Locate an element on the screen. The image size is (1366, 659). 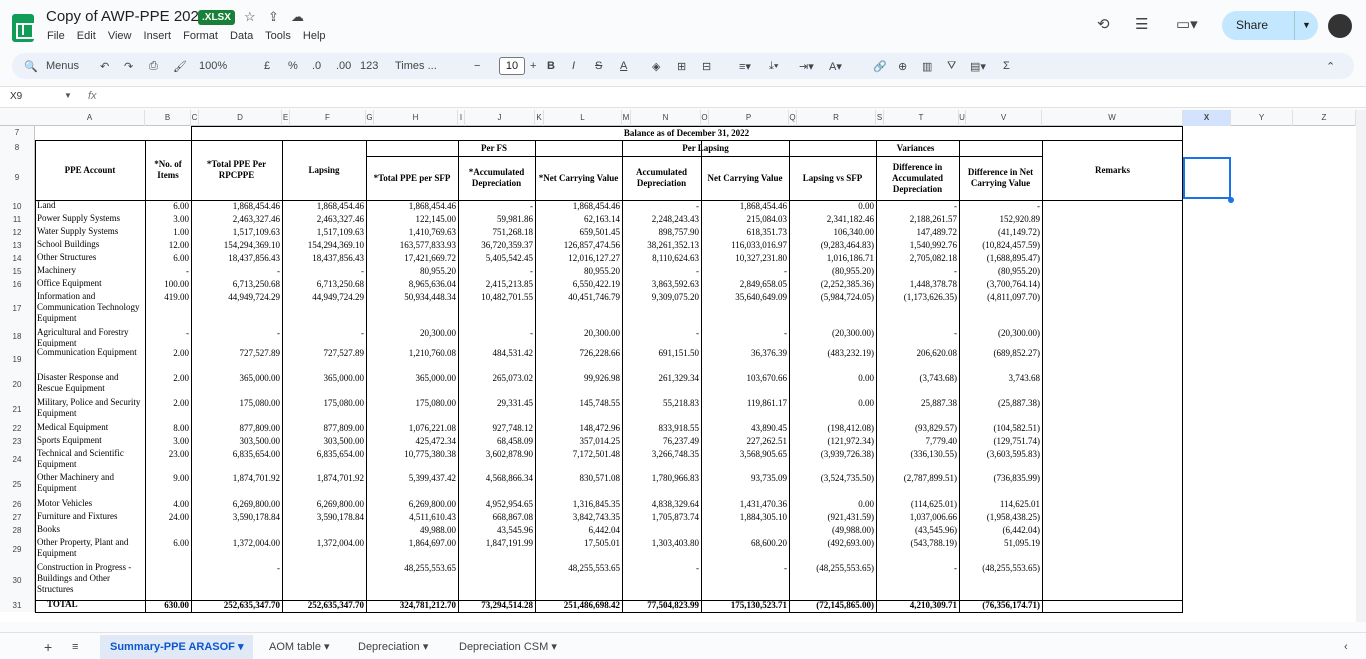
menu-view: View is located at coordinates (120, 36).